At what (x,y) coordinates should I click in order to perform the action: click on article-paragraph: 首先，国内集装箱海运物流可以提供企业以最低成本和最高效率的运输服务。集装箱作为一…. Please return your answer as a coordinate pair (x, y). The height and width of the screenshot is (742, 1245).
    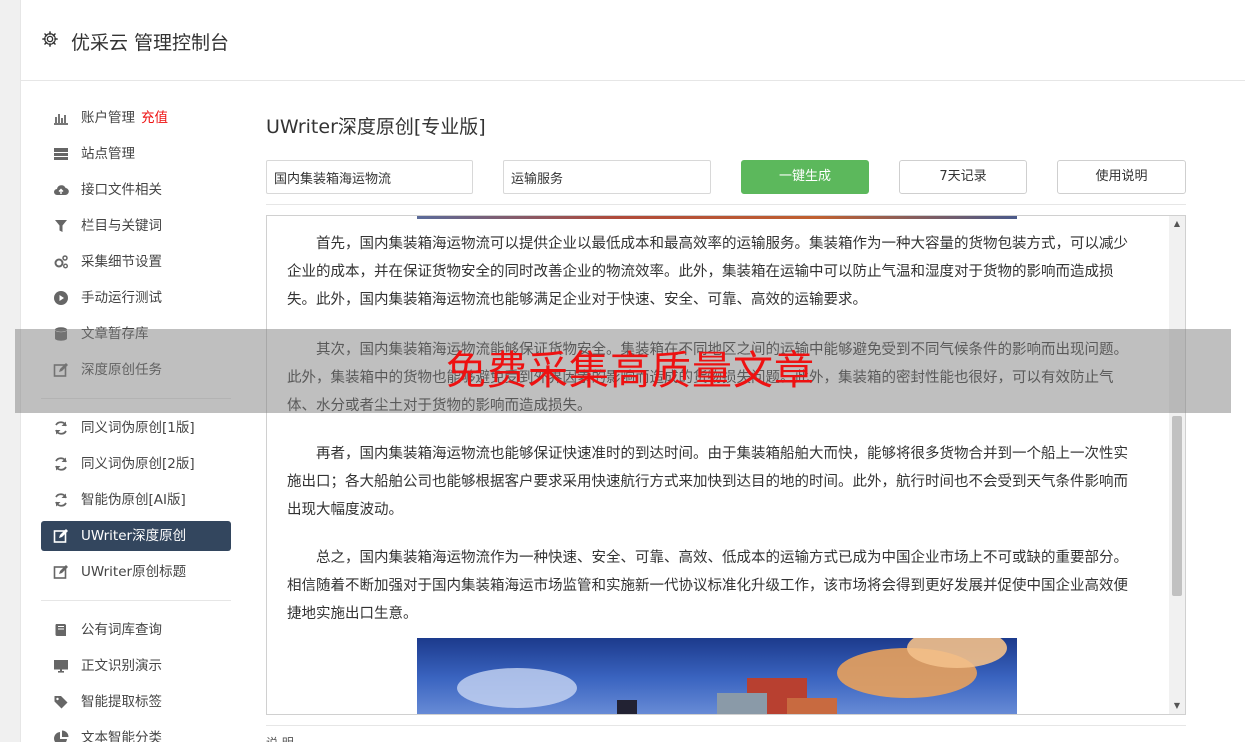
    Looking at the image, I should click on (707, 272).